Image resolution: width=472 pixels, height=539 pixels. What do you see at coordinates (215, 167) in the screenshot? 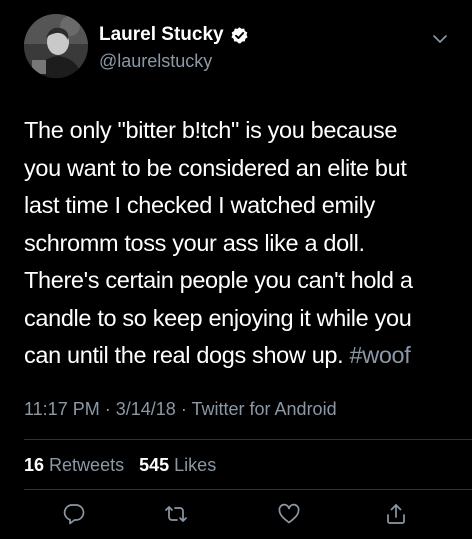
I see `tweet-text-line: you want to be considered an elite but` at bounding box center [215, 167].